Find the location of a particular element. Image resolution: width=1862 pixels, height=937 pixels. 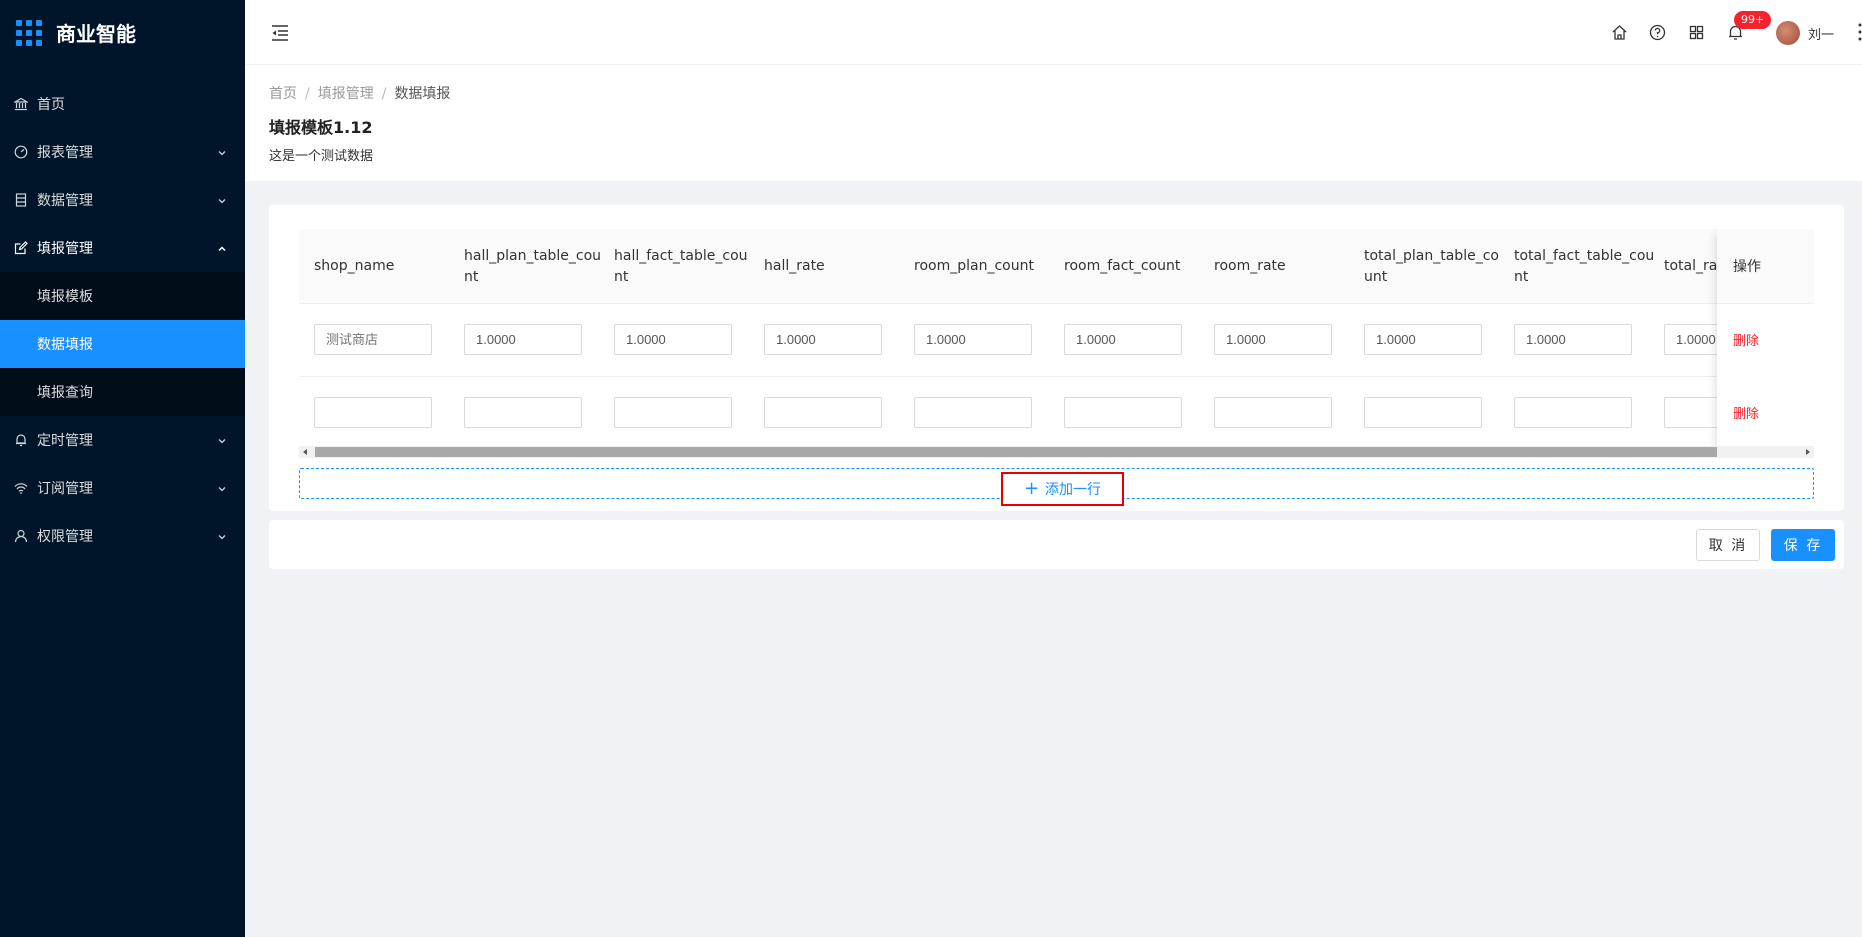

column-header-action: 操作 is located at coordinates (1765, 266).